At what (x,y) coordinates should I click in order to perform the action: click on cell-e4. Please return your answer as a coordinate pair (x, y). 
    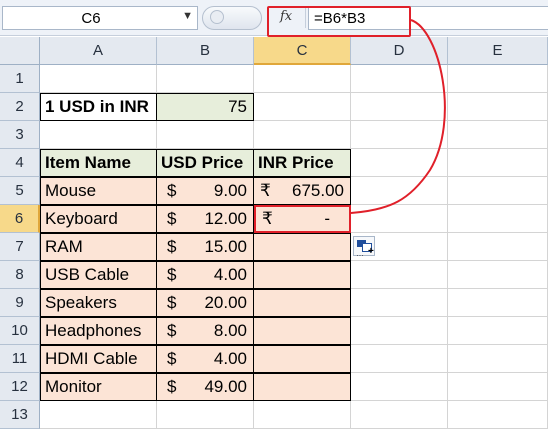
    Looking at the image, I should click on (498, 163).